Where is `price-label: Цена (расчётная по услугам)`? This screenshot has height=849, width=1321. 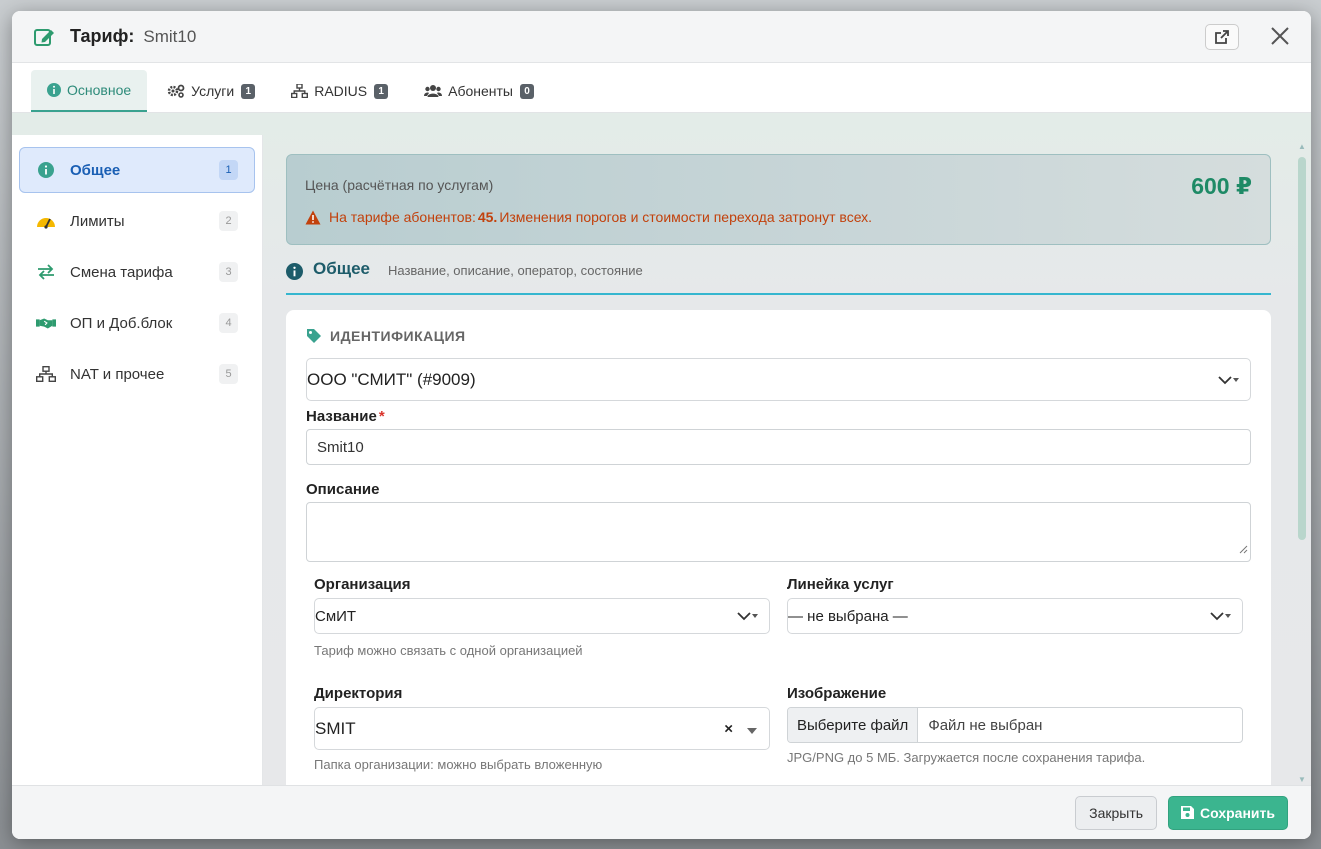
price-label: Цена (расчётная по услугам) is located at coordinates (399, 185).